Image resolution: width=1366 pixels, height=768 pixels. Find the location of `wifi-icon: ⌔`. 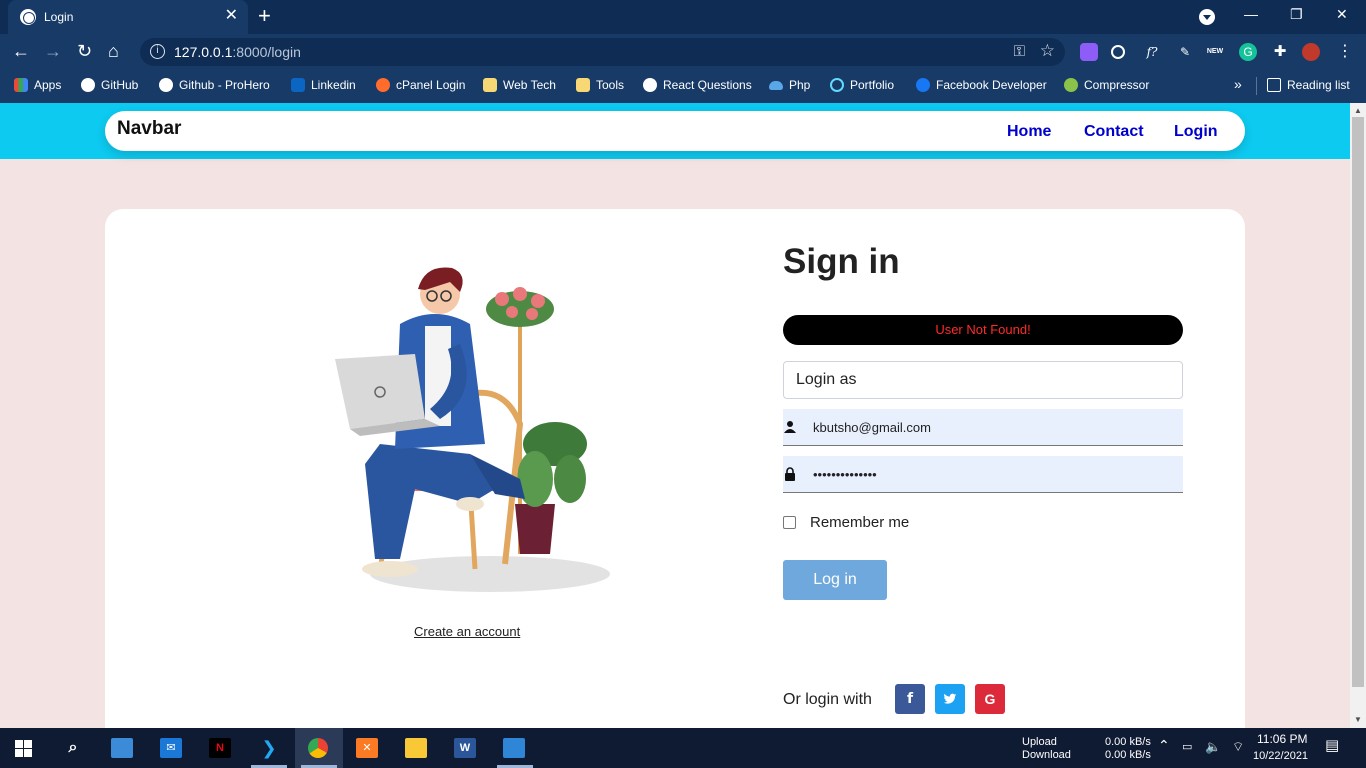

wifi-icon: ⌔ is located at coordinates (1238, 746).